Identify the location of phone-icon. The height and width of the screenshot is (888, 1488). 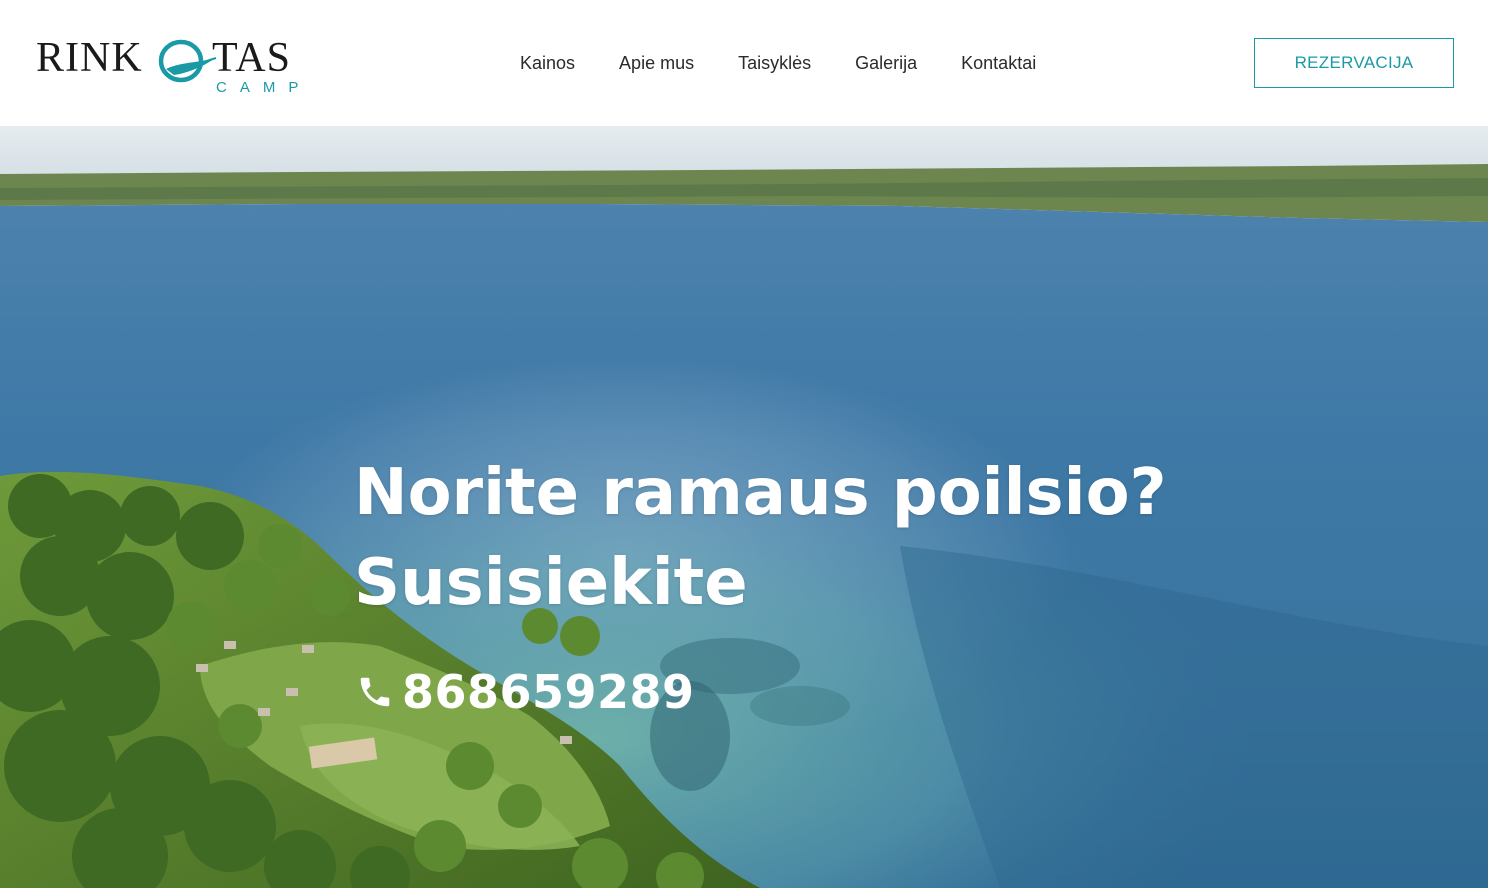
(375, 692).